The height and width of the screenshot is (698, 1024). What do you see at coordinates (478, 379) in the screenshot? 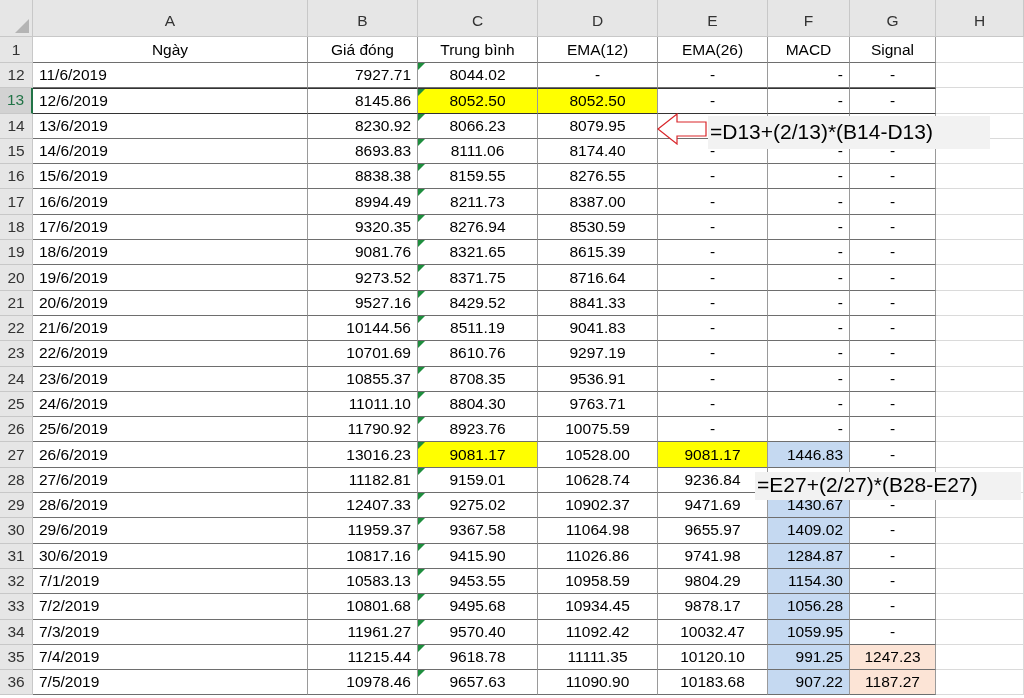
I see `table-cell: 8708.35` at bounding box center [478, 379].